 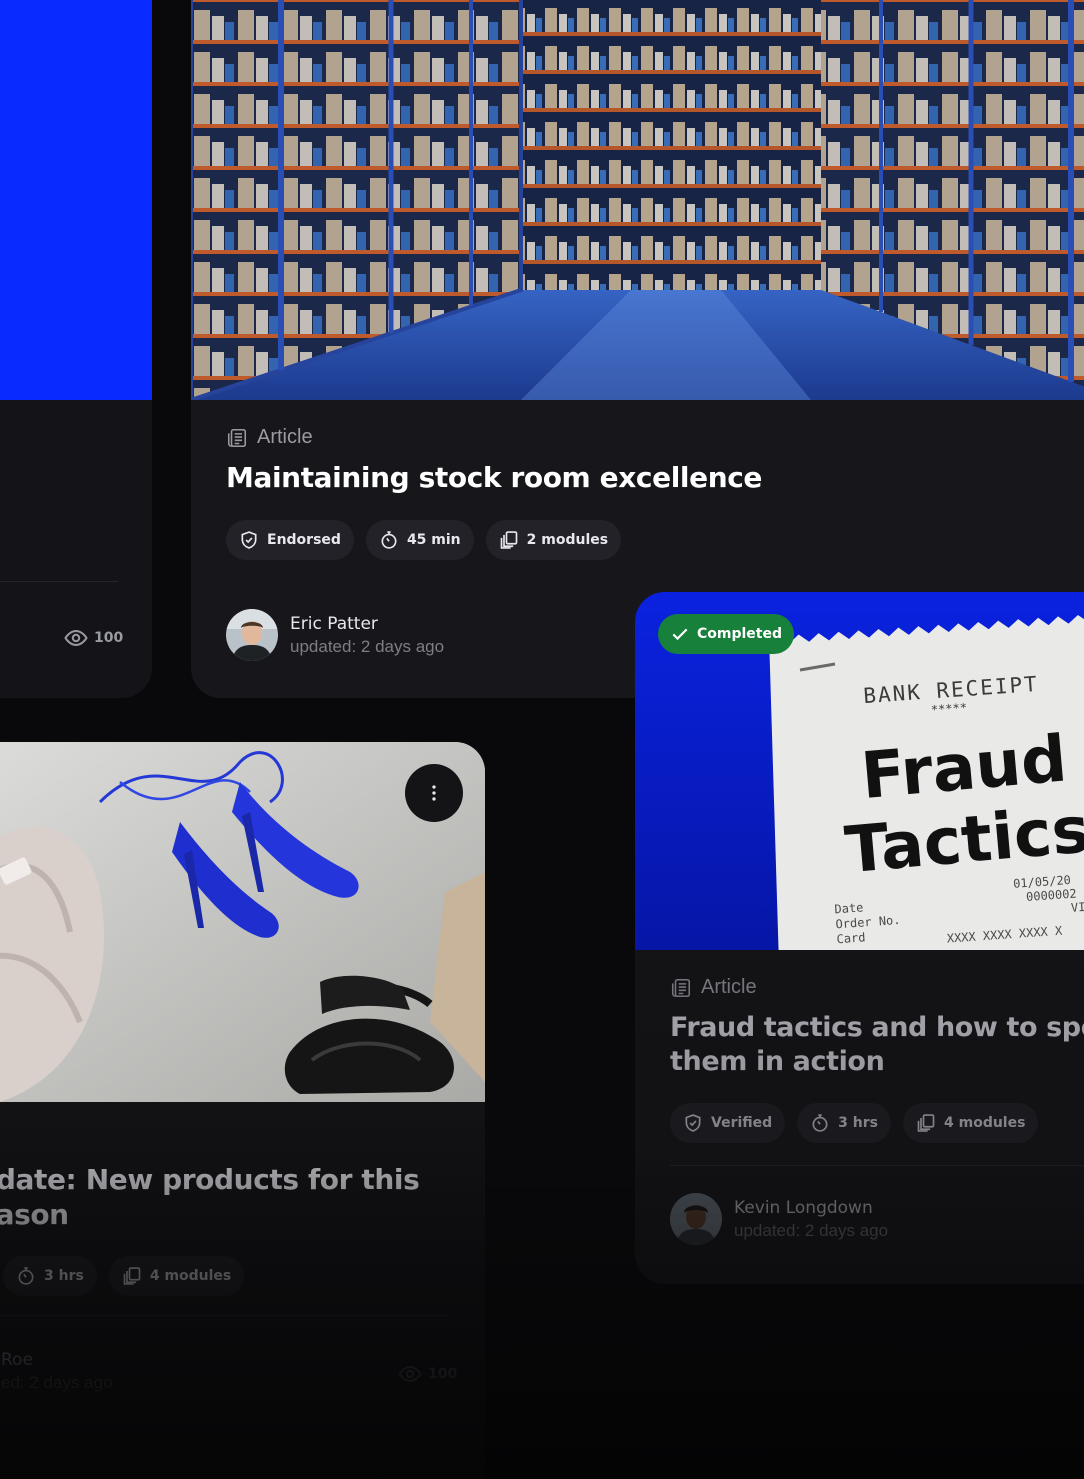 What do you see at coordinates (851, 938) in the screenshot?
I see `receipt-field-card: Card` at bounding box center [851, 938].